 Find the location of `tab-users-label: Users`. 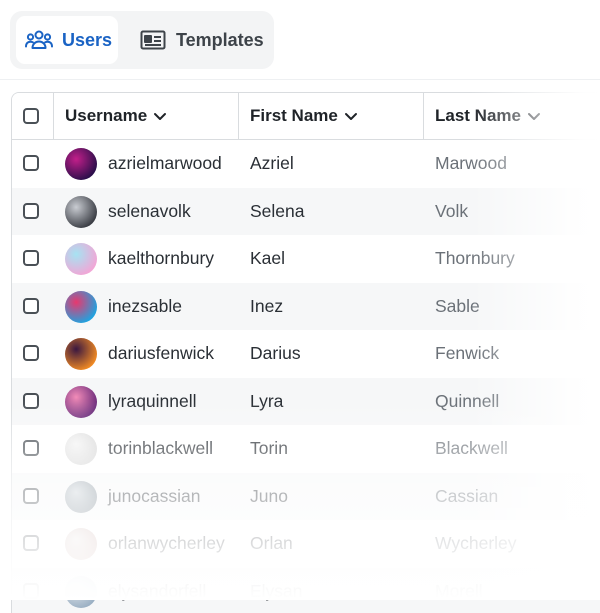

tab-users-label: Users is located at coordinates (87, 40).